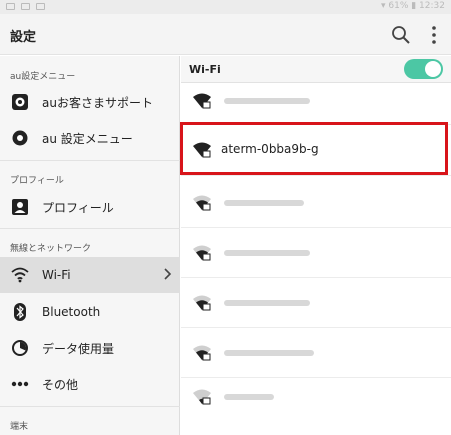  I want to click on section-header-au-settings: au設定メニュー, so click(43, 77).